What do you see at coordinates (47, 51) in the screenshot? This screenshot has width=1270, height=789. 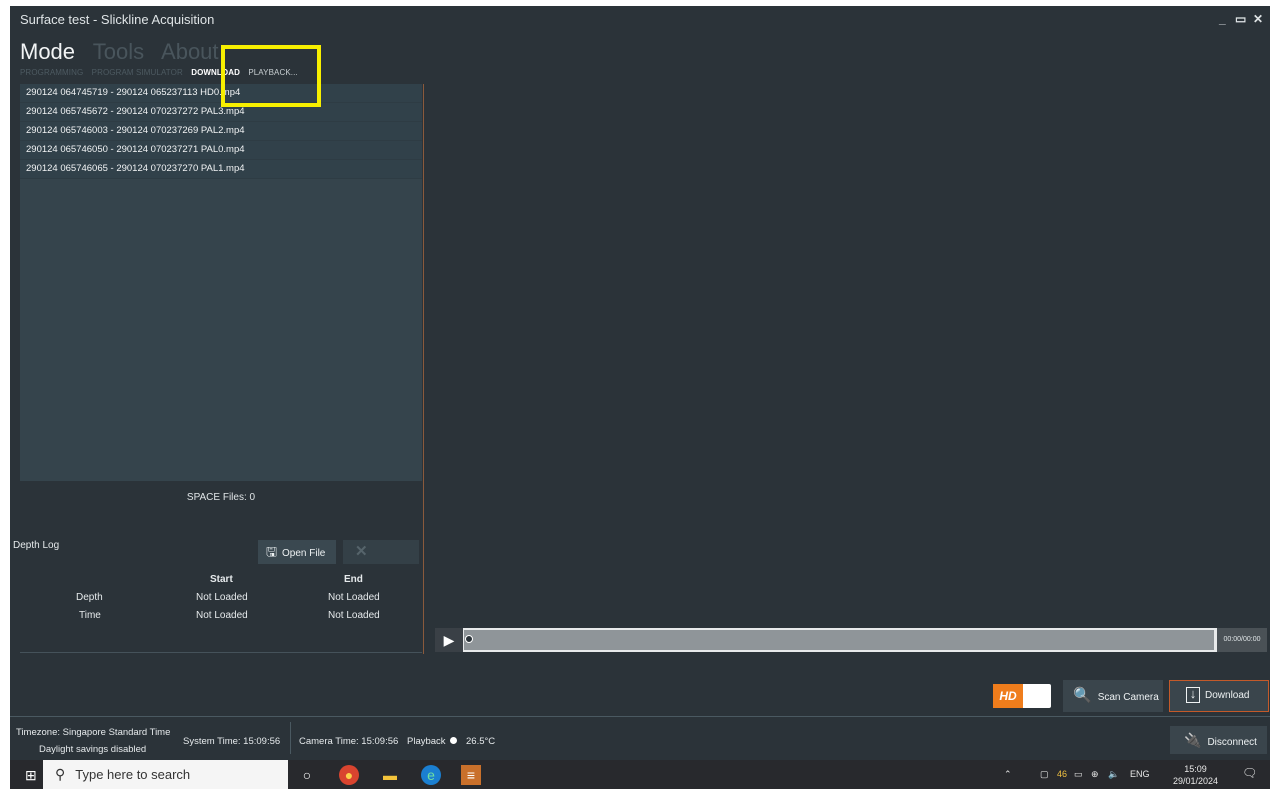 I see `menu-mode: Mode` at bounding box center [47, 51].